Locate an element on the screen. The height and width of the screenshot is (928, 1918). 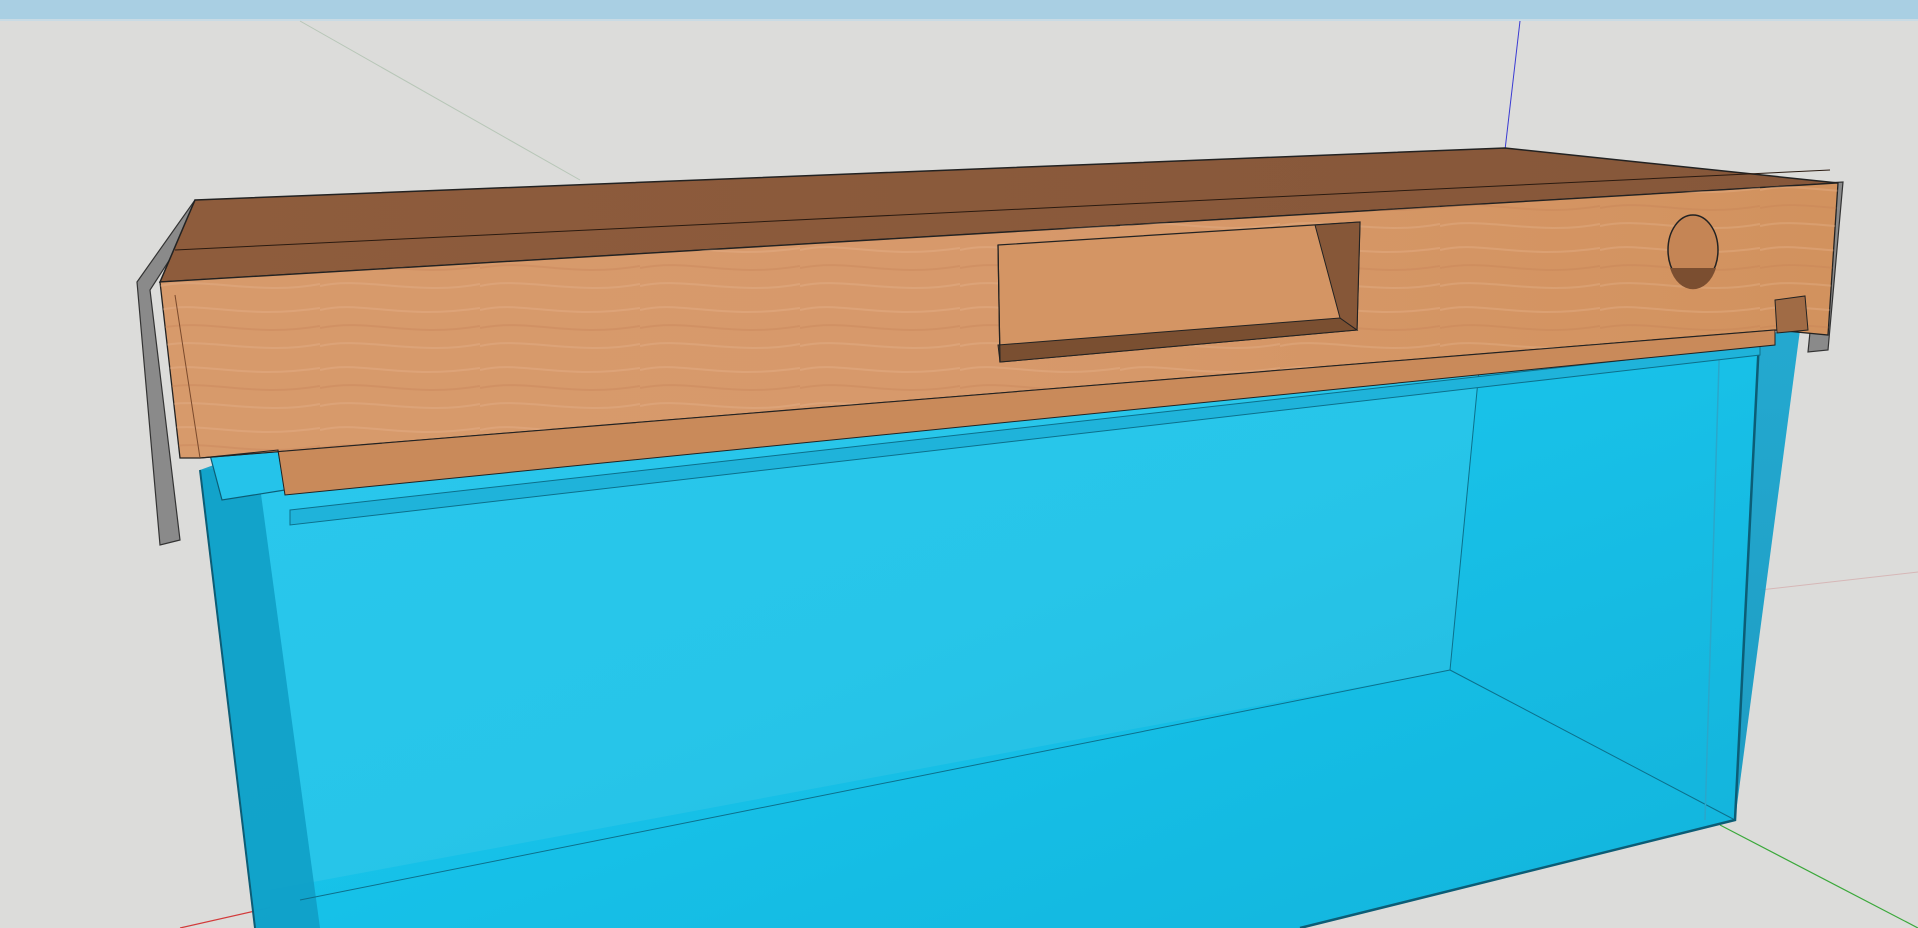
green-axis-guide-line is located at coordinates (440, 100).